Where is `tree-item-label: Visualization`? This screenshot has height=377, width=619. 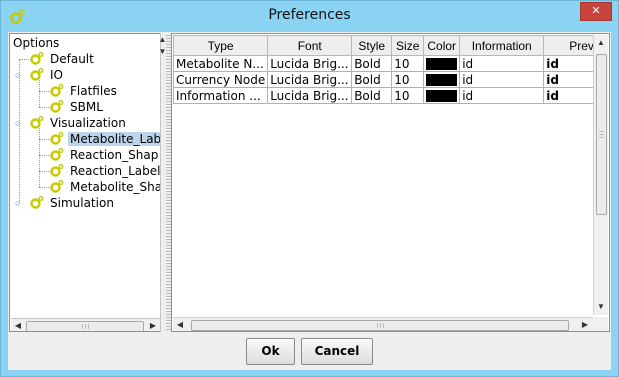
tree-item-label: Visualization is located at coordinates (88, 123).